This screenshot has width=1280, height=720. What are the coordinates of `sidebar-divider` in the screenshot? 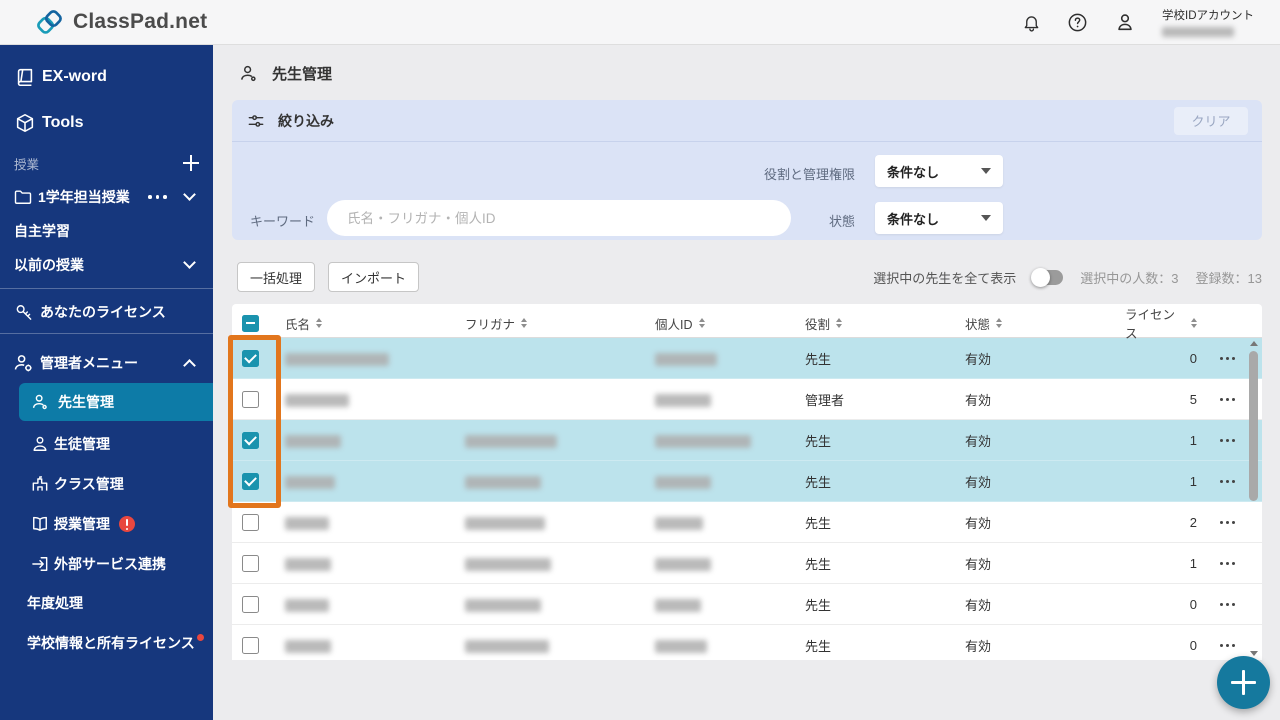 It's located at (106, 333).